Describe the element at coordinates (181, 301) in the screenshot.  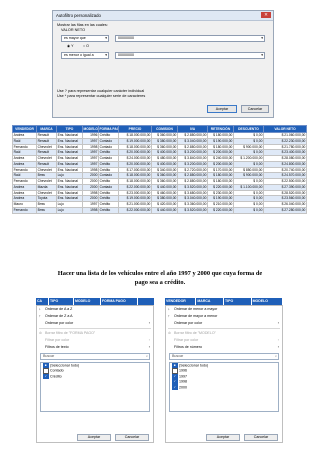
I see `header-vendedor: VENDEDOR` at that location.